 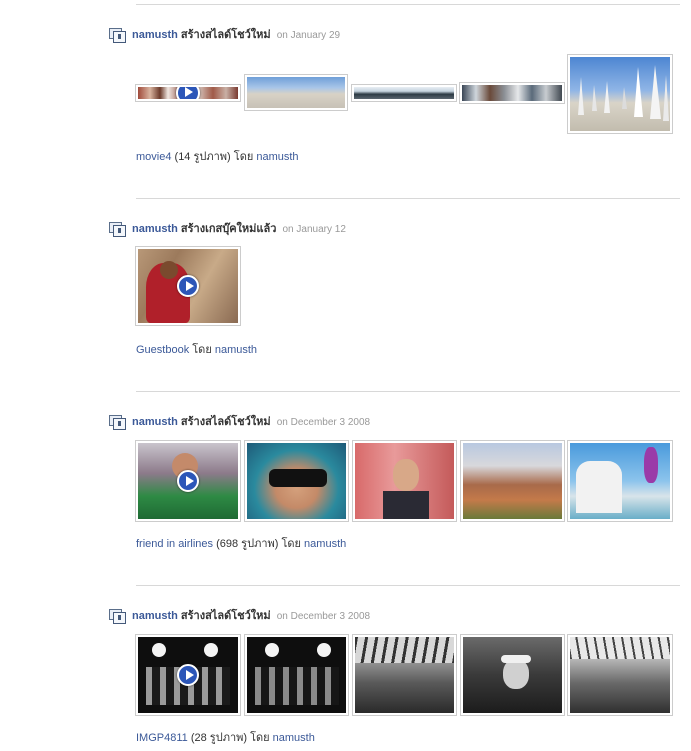 I want to click on sculpture-photo, so click(x=623, y=93).